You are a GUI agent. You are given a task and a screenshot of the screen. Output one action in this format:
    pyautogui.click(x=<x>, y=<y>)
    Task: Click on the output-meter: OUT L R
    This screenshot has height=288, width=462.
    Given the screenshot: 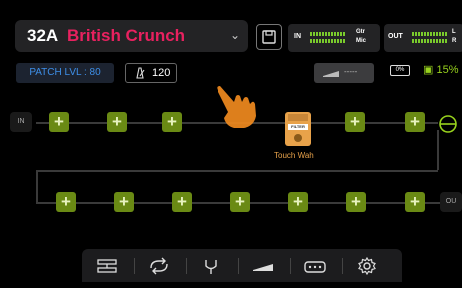 What is the action you would take?
    pyautogui.click(x=423, y=38)
    